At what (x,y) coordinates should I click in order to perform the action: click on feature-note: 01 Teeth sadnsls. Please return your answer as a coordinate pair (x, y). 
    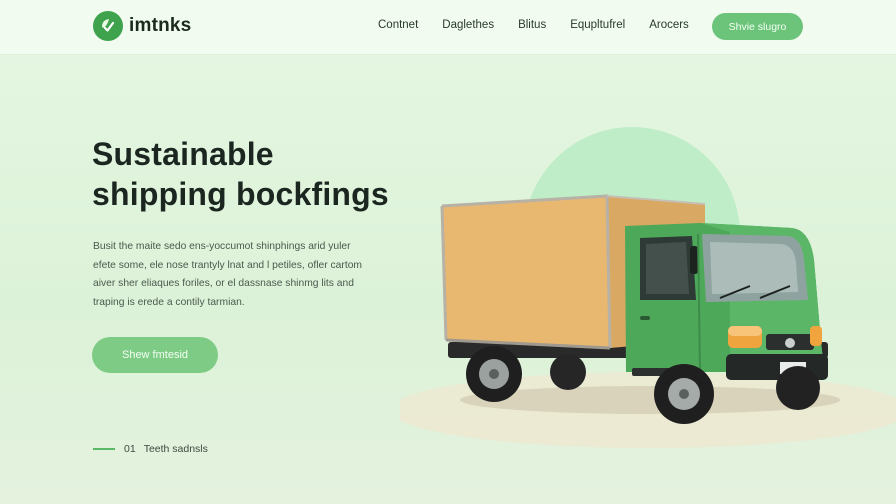
    Looking at the image, I should click on (150, 449).